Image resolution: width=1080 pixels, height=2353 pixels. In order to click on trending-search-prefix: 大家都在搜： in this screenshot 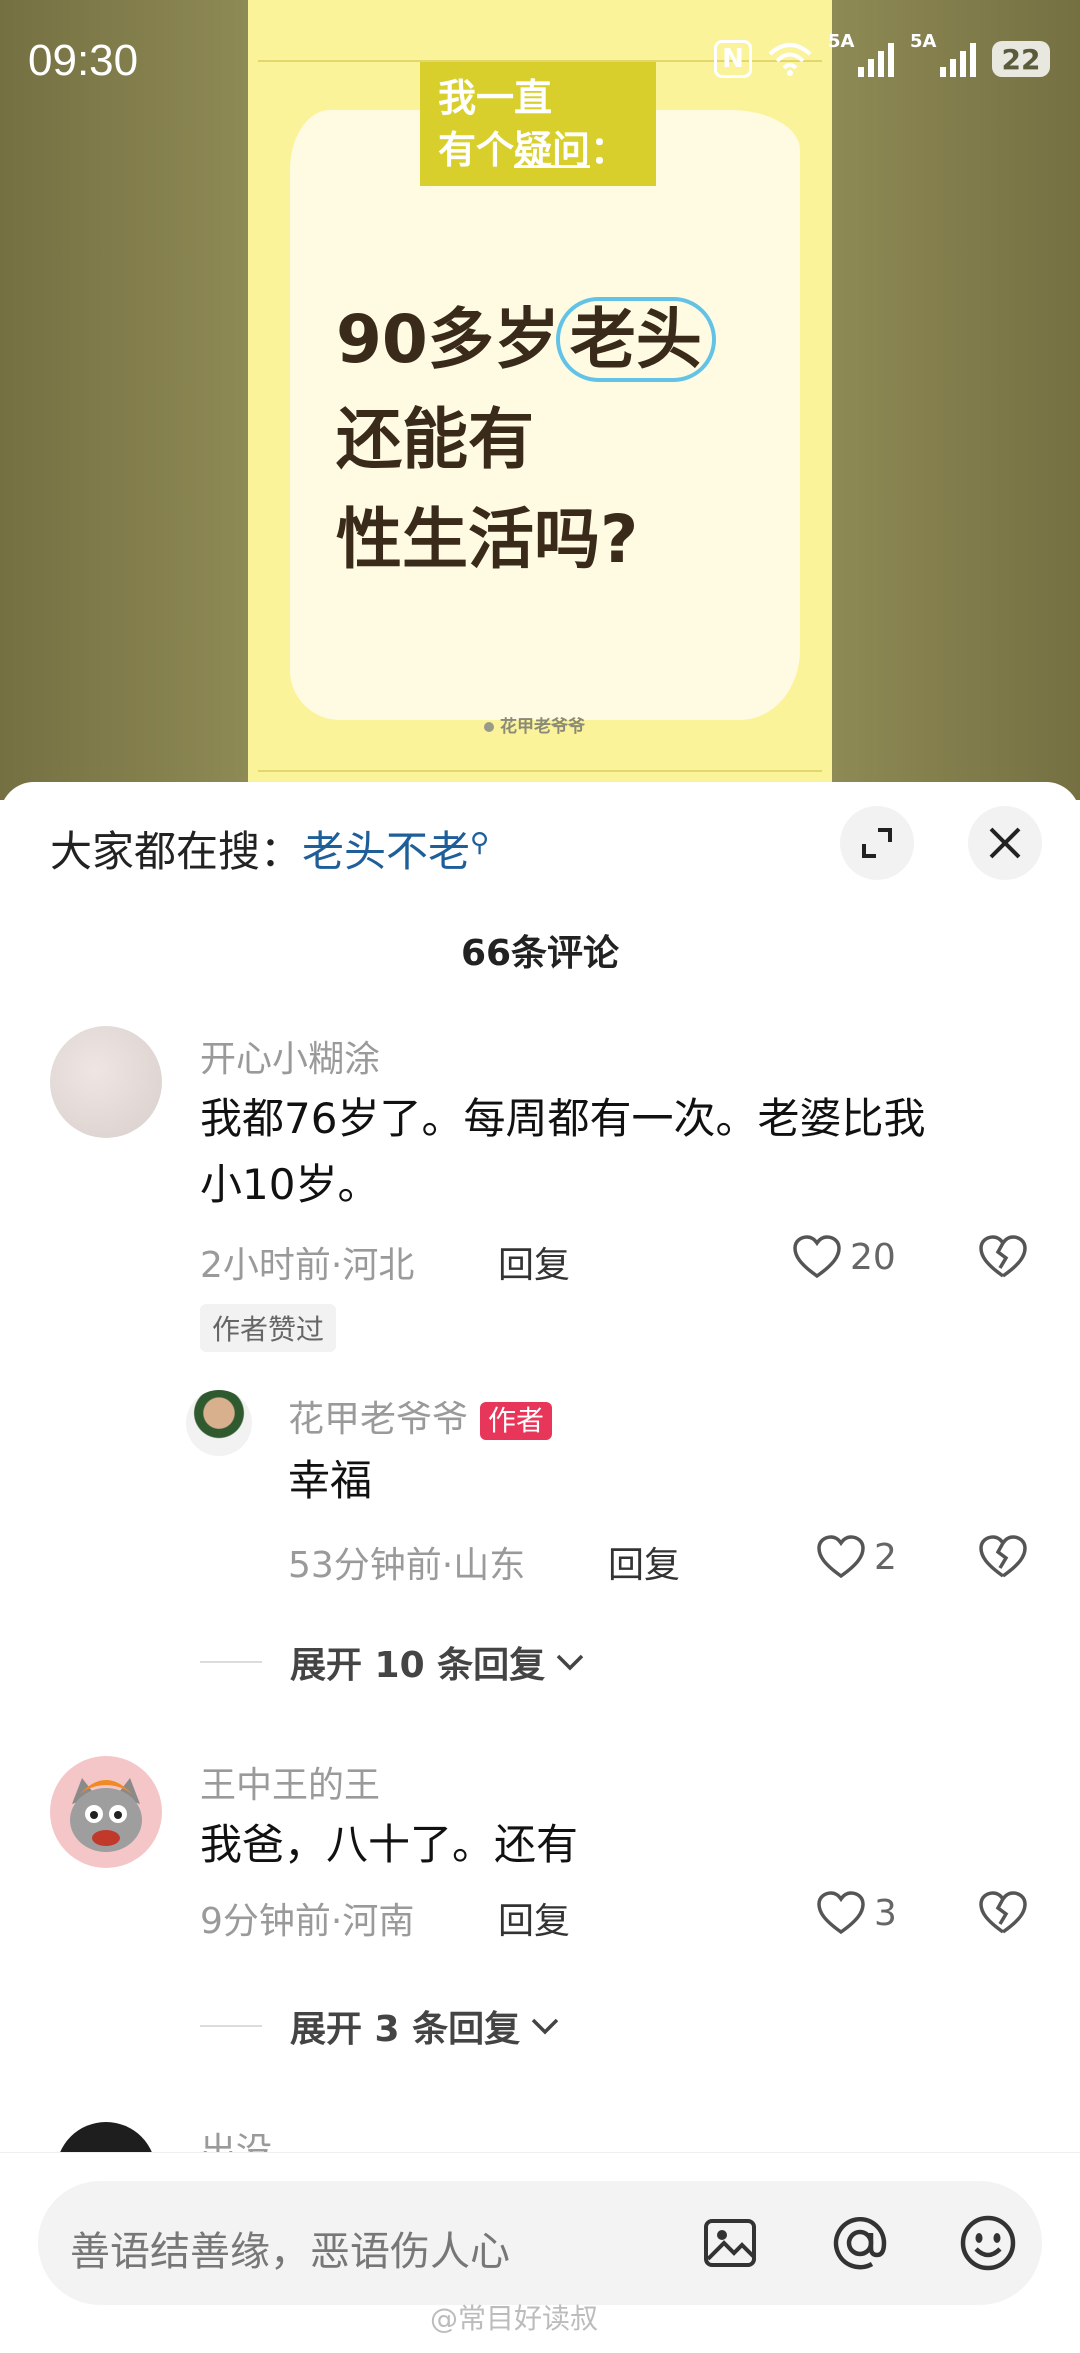, I will do `click(176, 851)`.